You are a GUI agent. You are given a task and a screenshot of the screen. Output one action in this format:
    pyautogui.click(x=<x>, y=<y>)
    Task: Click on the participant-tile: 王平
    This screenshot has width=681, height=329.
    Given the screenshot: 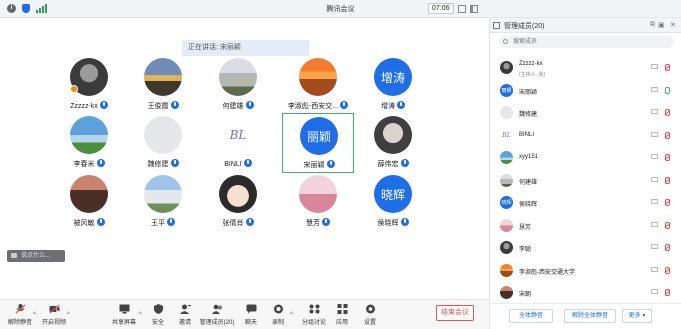 What is the action you would take?
    pyautogui.click(x=163, y=202)
    